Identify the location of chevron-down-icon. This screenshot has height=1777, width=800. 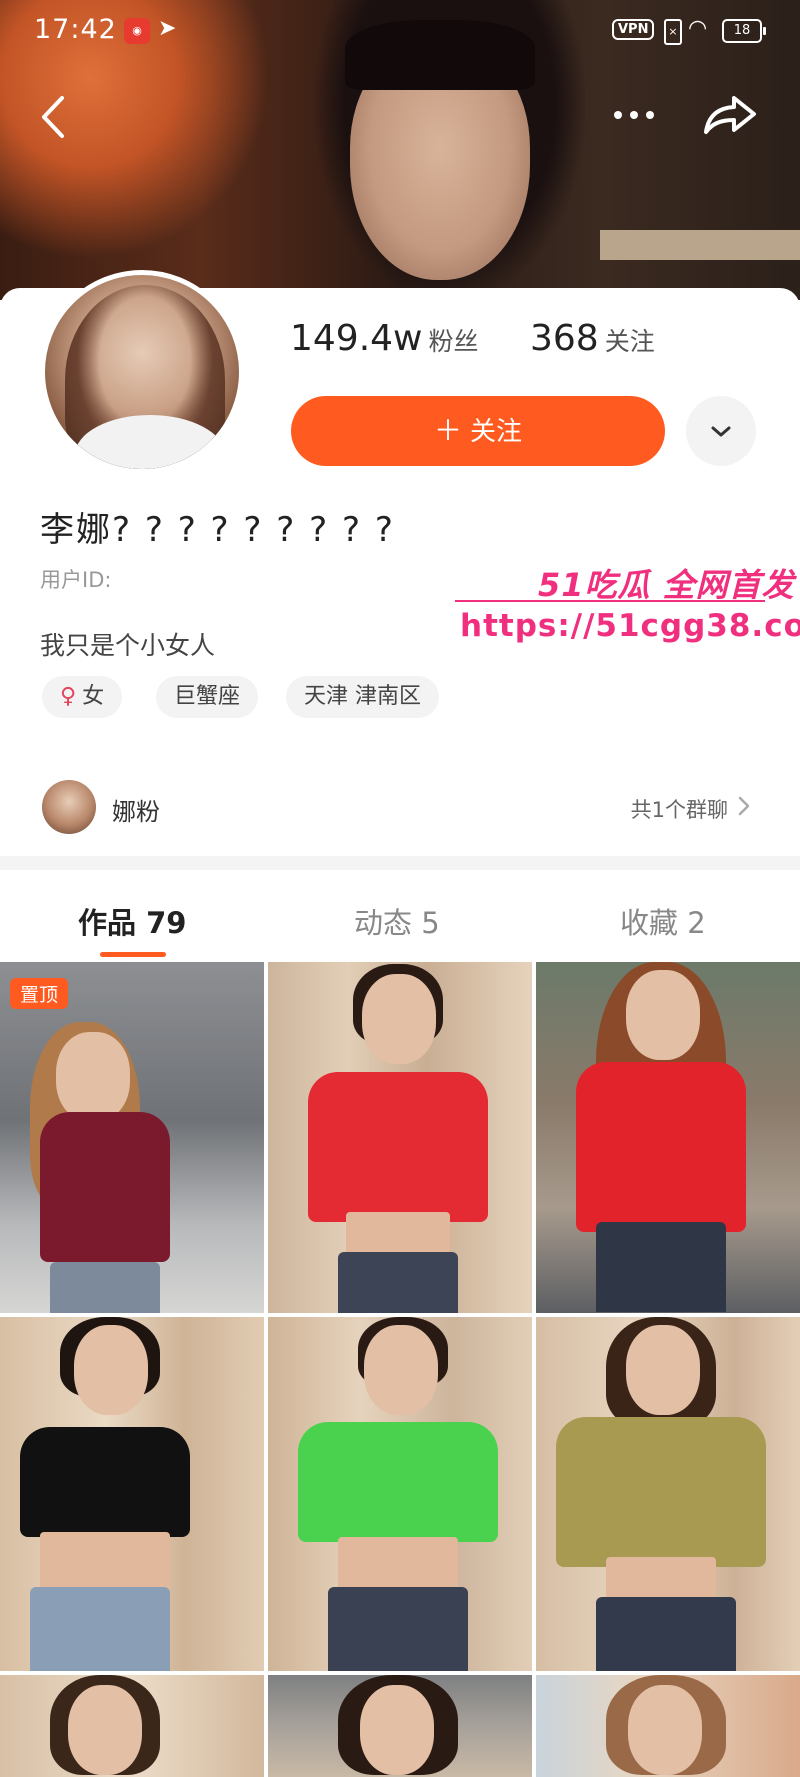
(721, 431).